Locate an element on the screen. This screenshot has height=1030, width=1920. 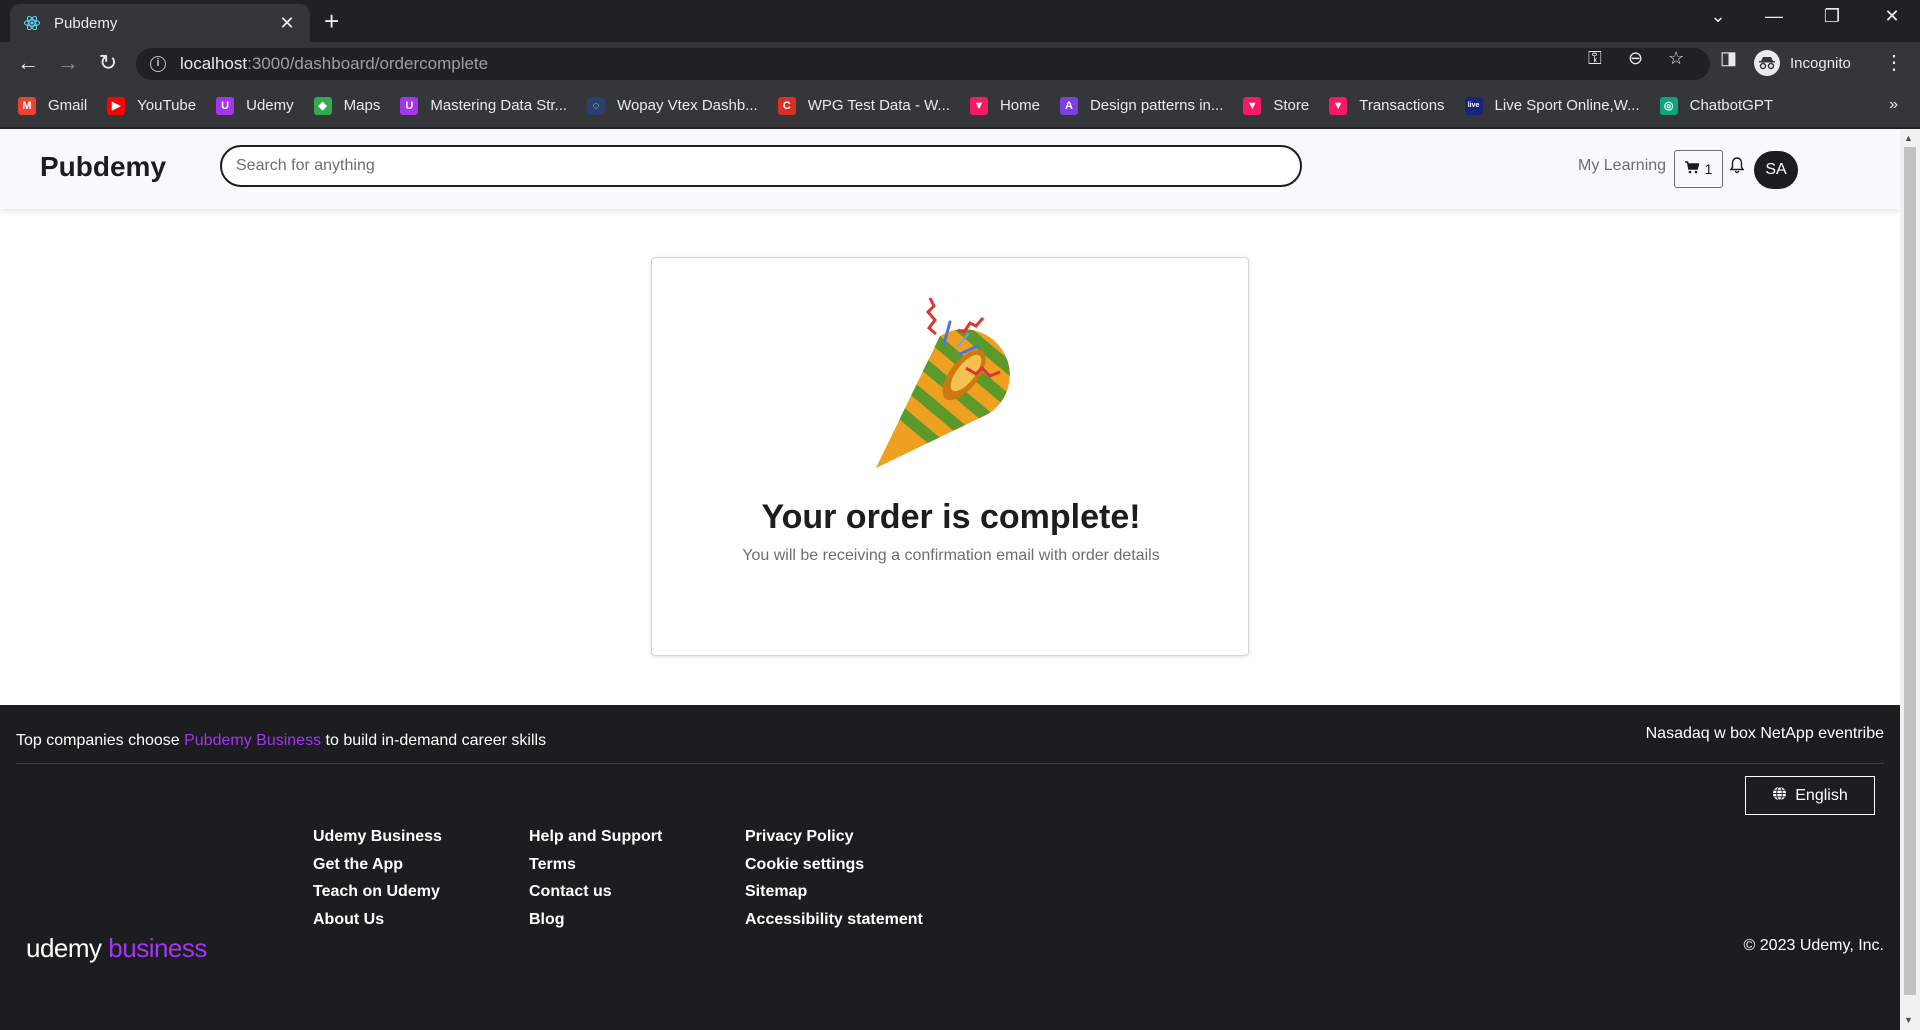
logo-business-text: business is located at coordinates (154, 948).